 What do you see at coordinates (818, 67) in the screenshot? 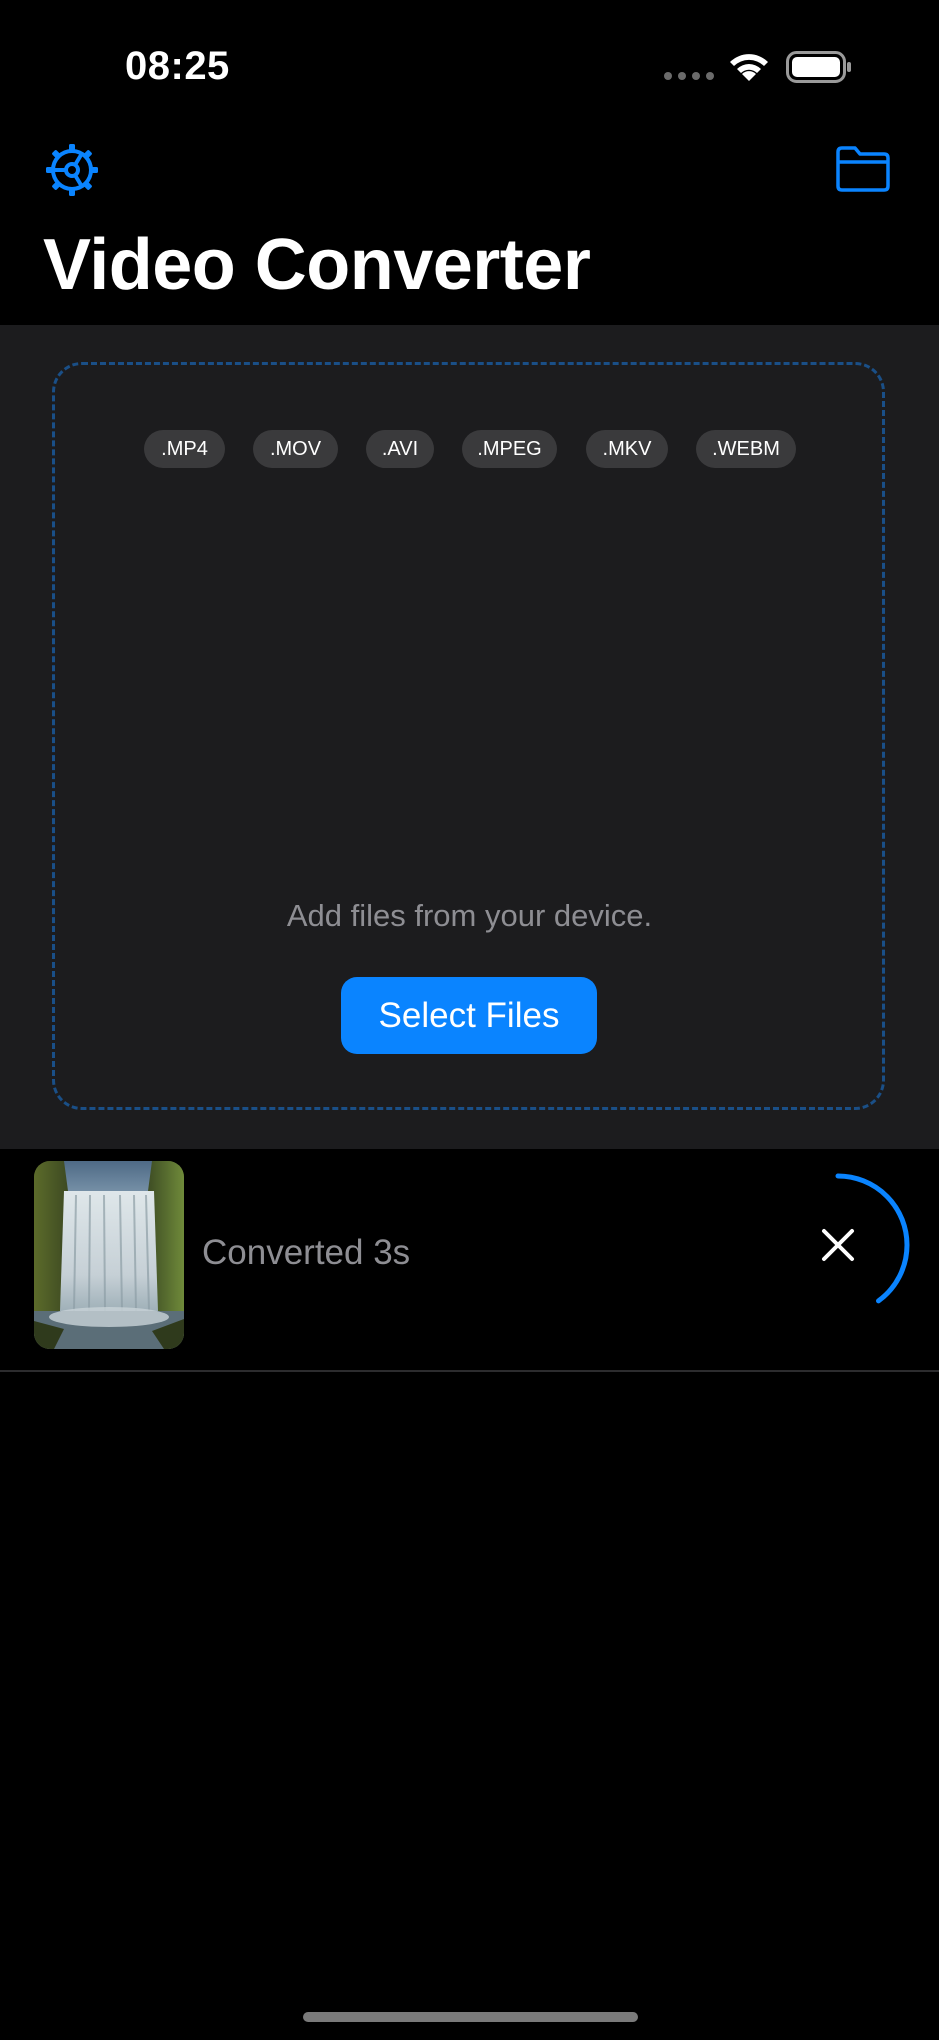
I see `battery-icon` at bounding box center [818, 67].